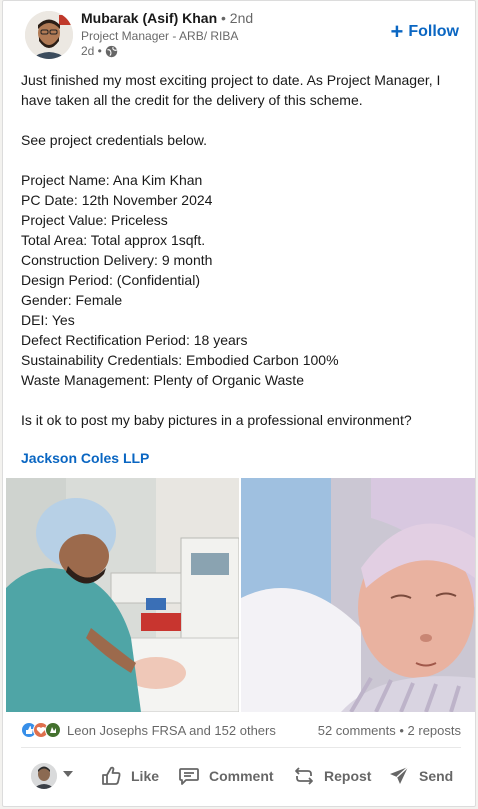 The image size is (478, 809). What do you see at coordinates (68, 774) in the screenshot?
I see `chevron-down-icon` at bounding box center [68, 774].